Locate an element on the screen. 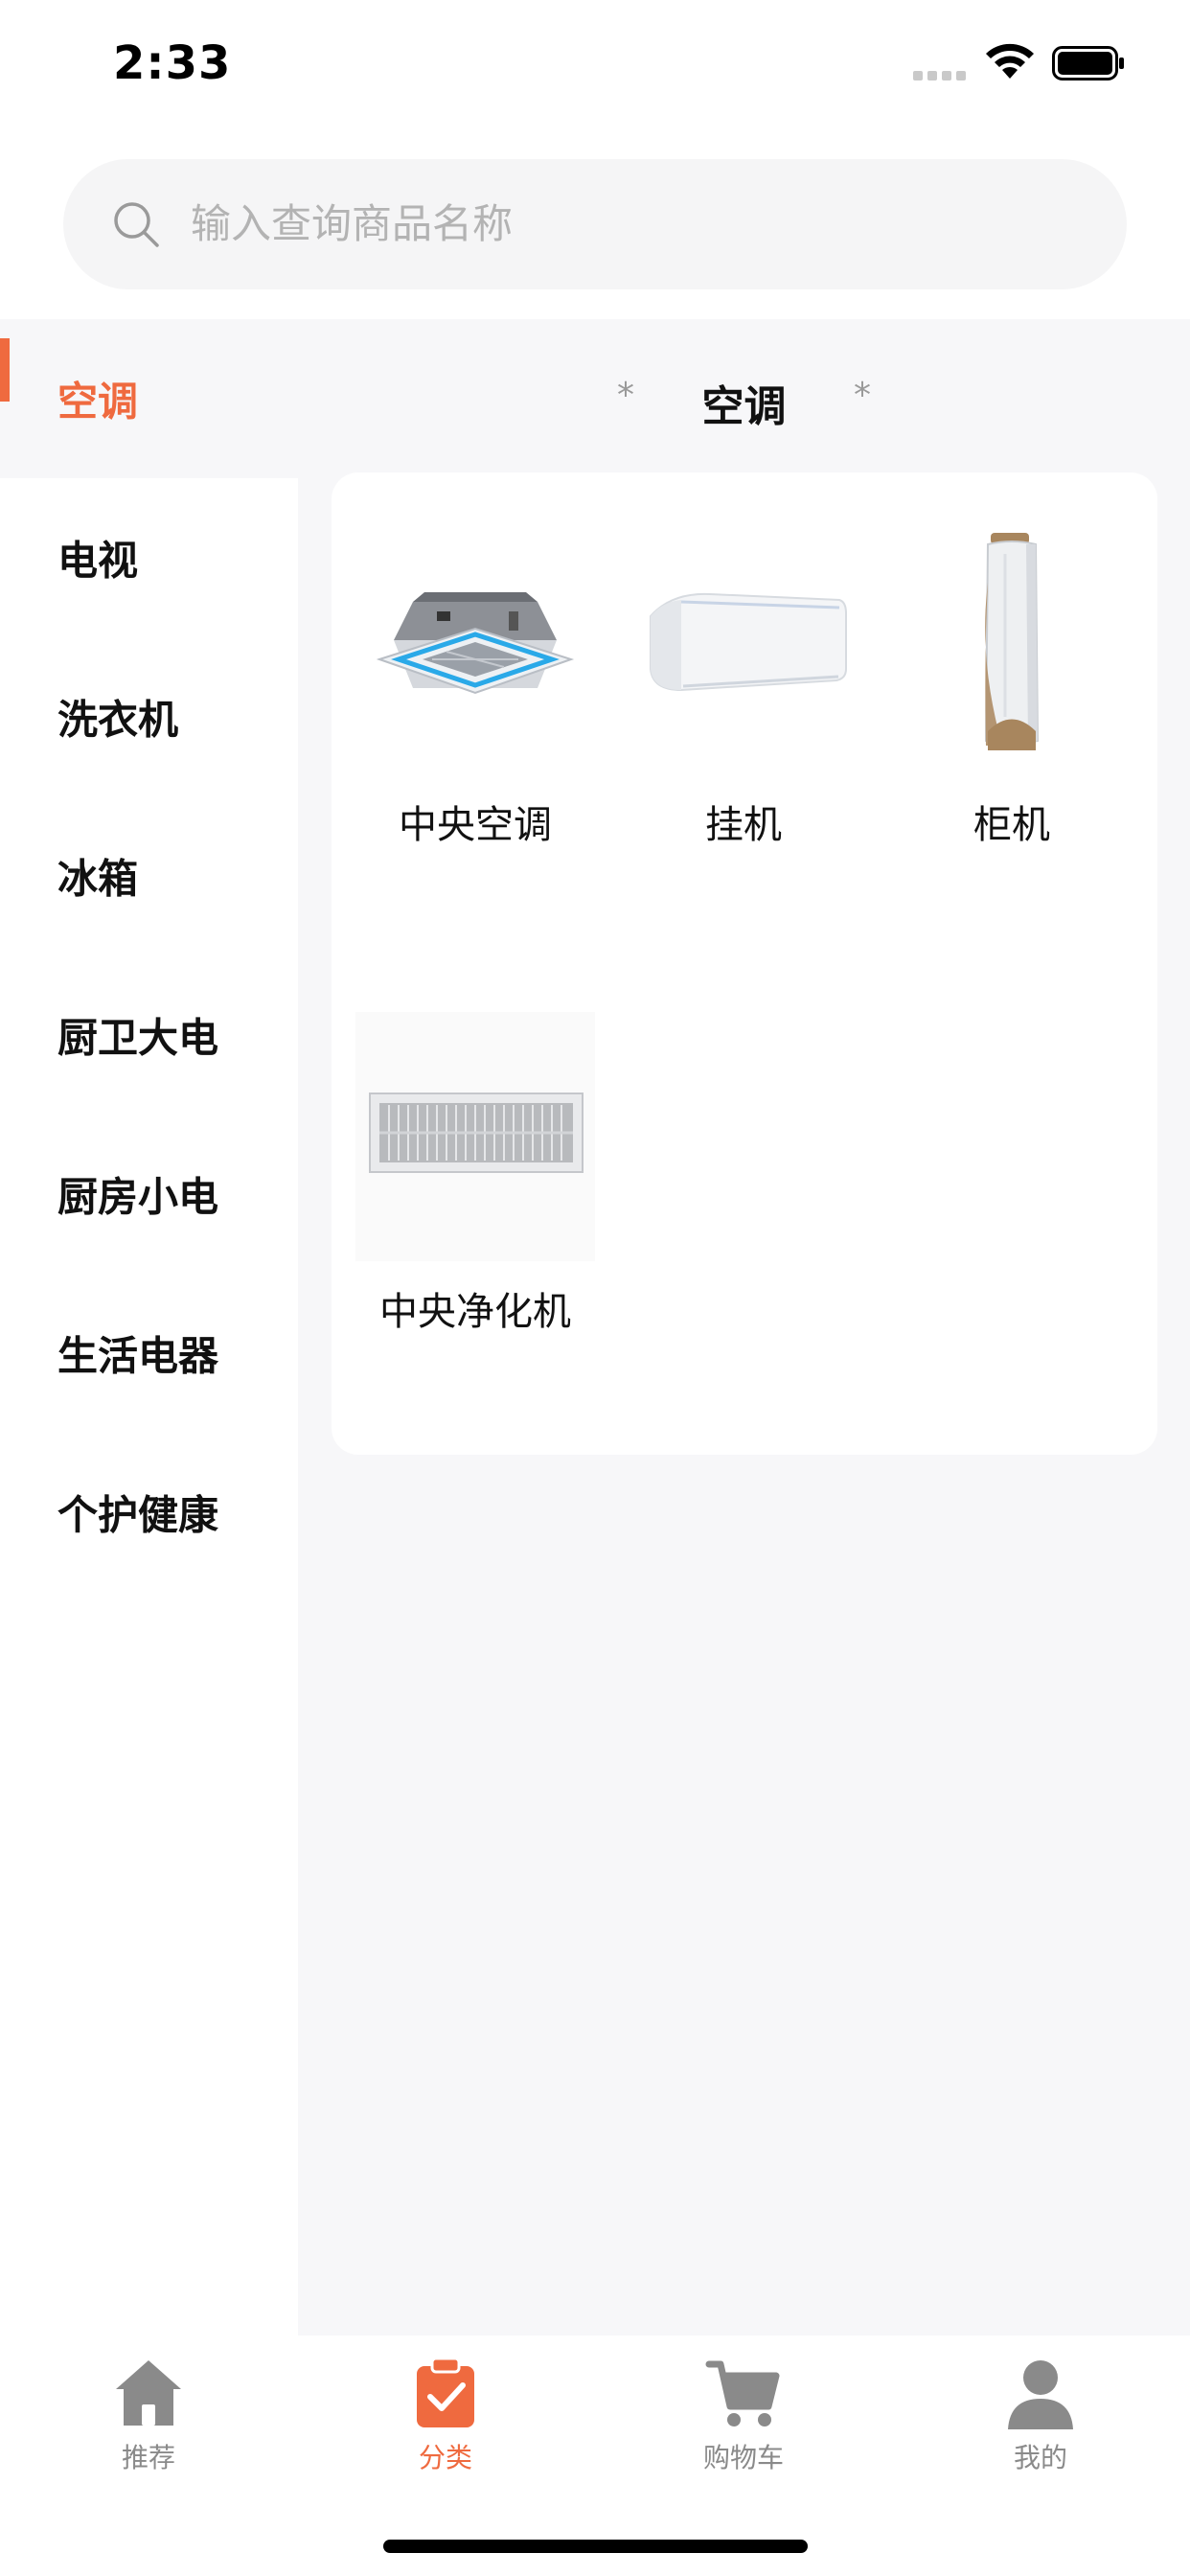 This screenshot has height=2576, width=1190. tab-label: 我的 is located at coordinates (1040, 2457).